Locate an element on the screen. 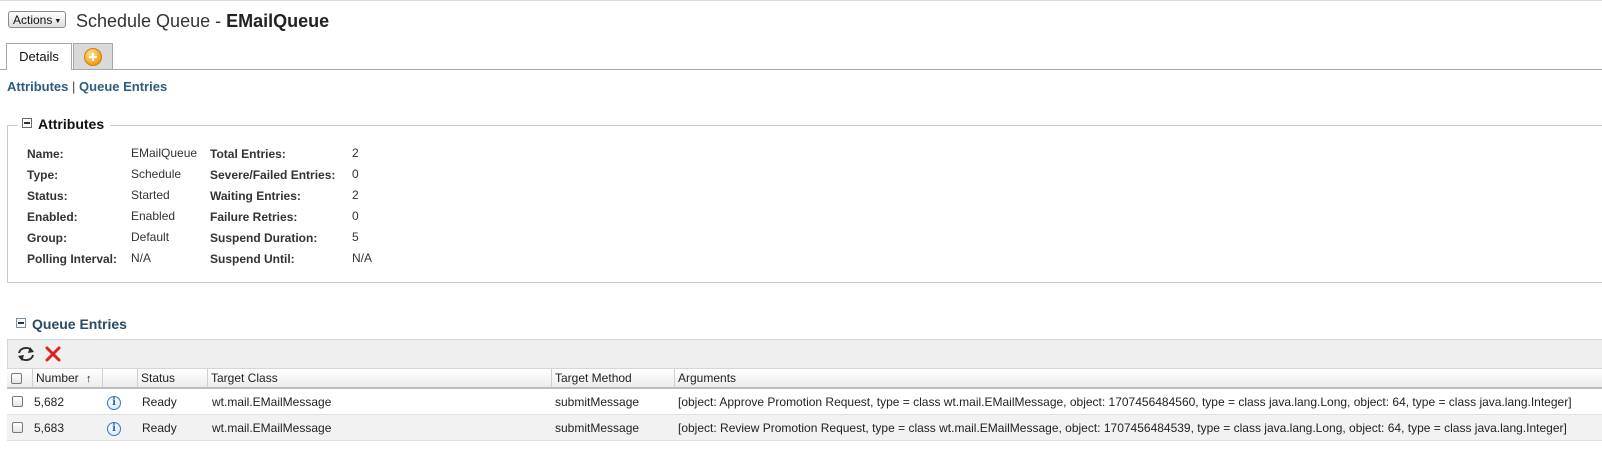 The height and width of the screenshot is (455, 1602). column-header-status: Status is located at coordinates (172, 378).